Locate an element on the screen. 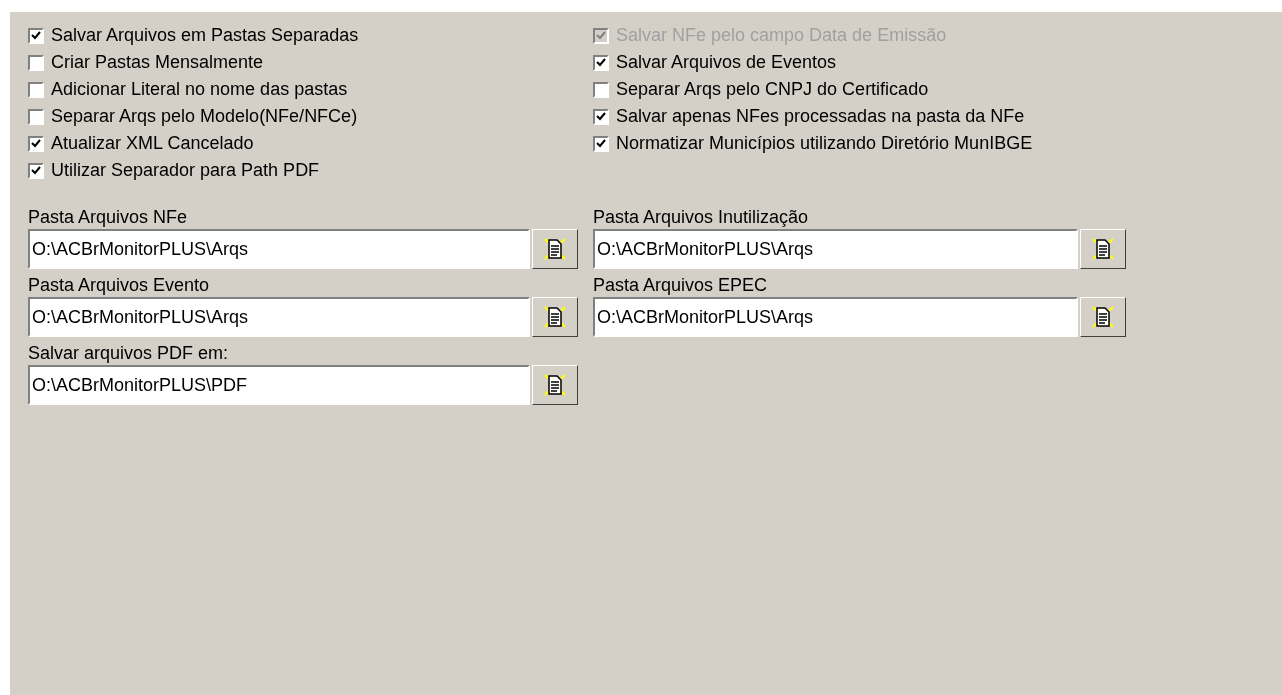 The height and width of the screenshot is (695, 1282). checkbox-label: Normatizar Municípios utilizando Diretório MunIBGE is located at coordinates (824, 143).